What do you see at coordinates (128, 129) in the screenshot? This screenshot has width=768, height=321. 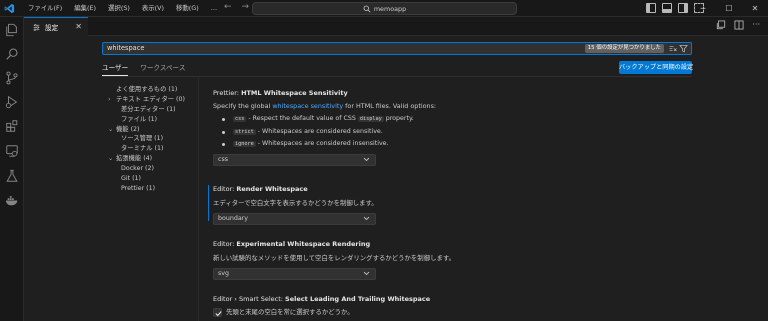 I see `toc-item-label: 機能 (2)` at bounding box center [128, 129].